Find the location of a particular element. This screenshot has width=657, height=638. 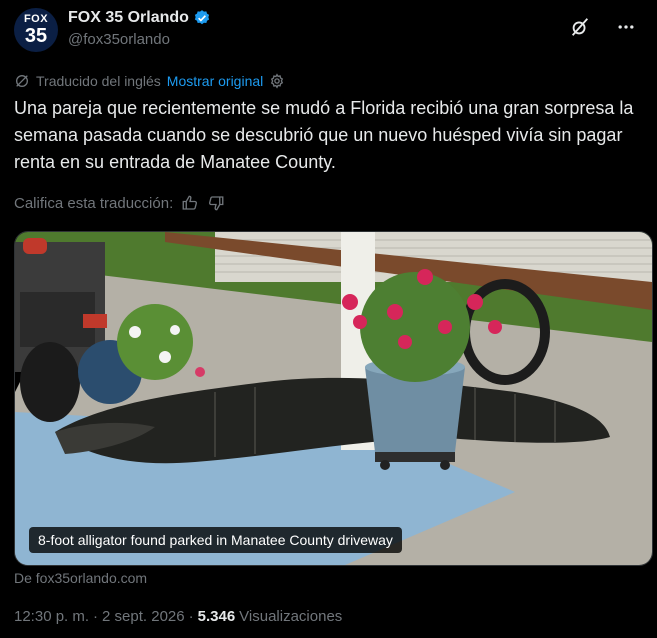

more-dots-icon is located at coordinates (626, 27).